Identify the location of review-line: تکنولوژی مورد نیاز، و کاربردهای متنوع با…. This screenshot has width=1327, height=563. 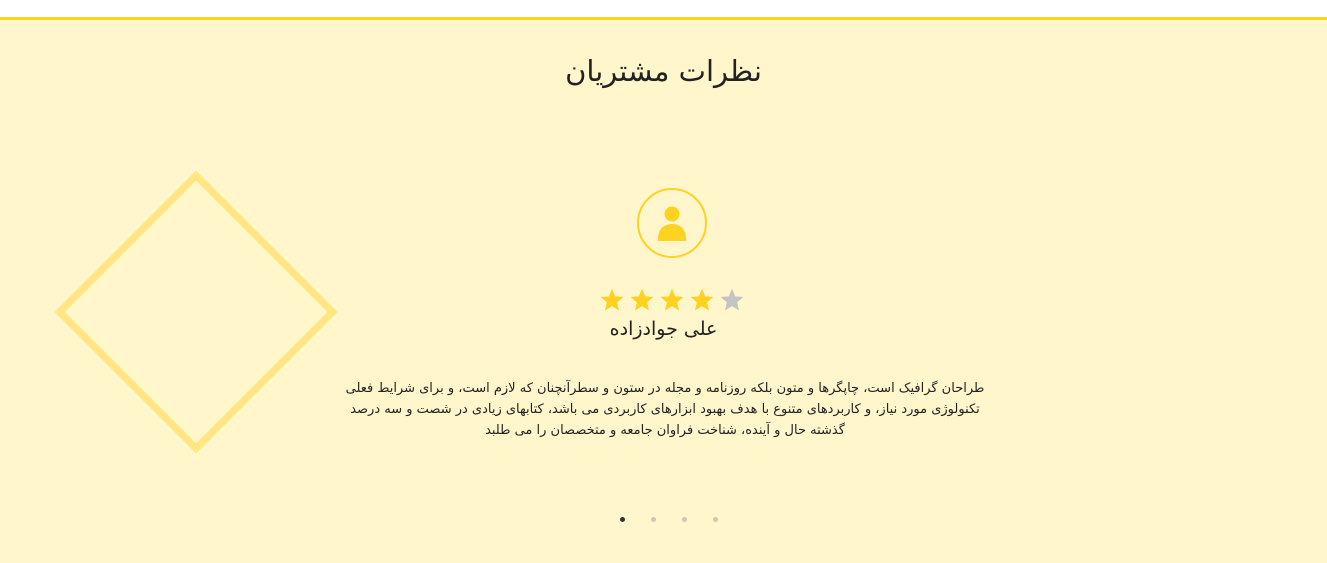
(665, 409).